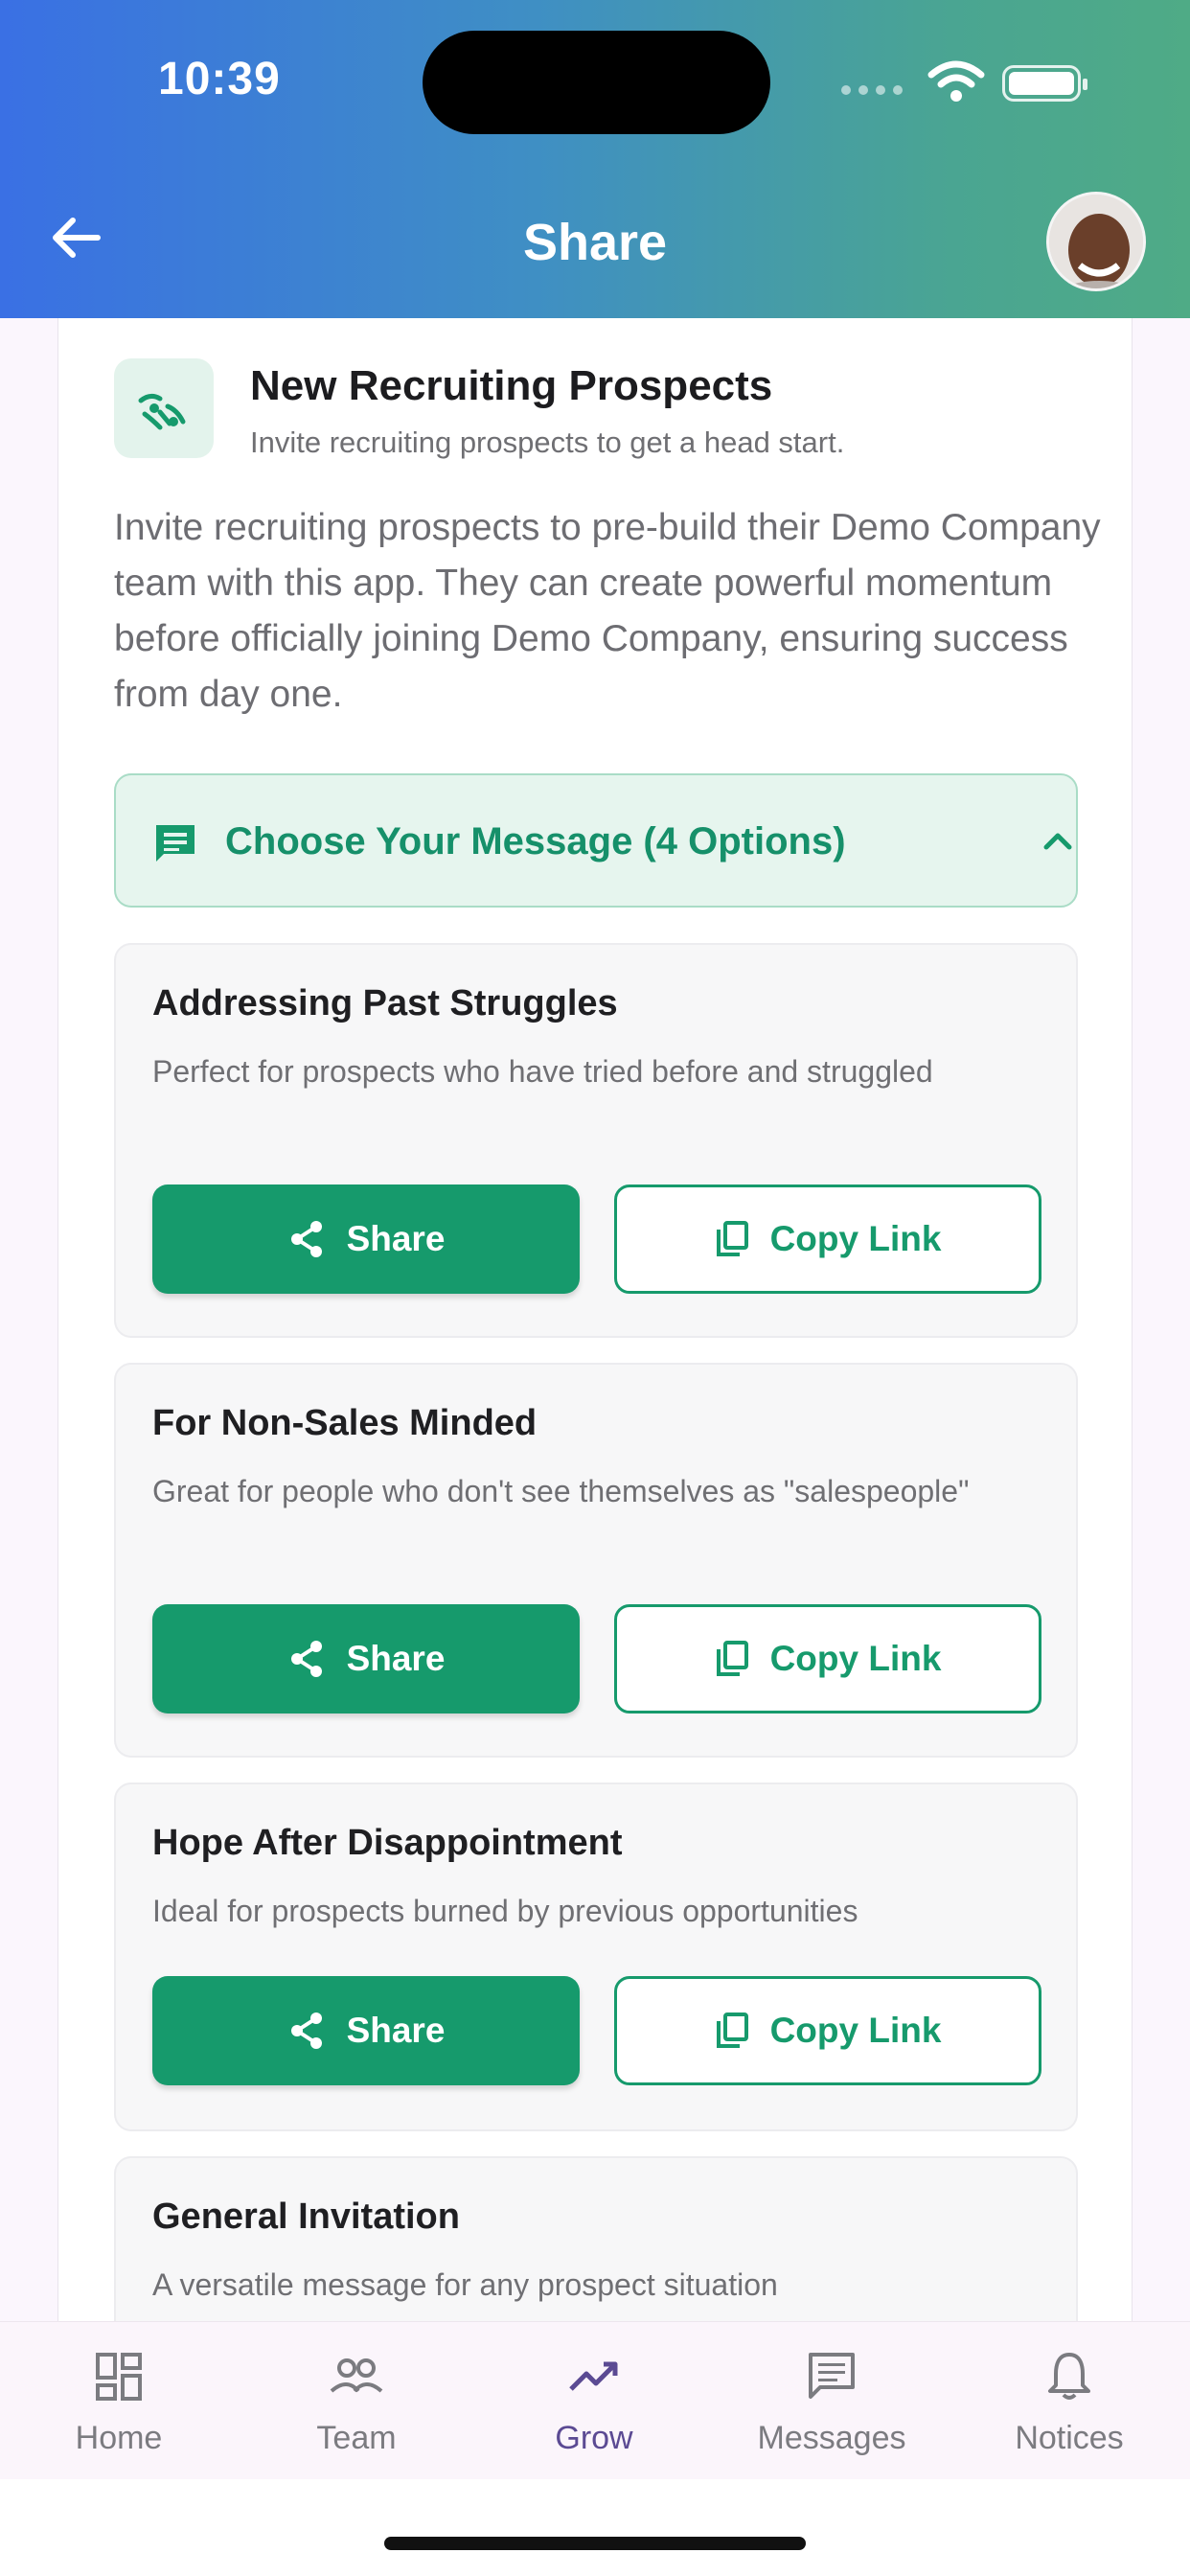 This screenshot has height=2576, width=1190. Describe the element at coordinates (832, 2438) in the screenshot. I see `nav-label: Messages` at that location.